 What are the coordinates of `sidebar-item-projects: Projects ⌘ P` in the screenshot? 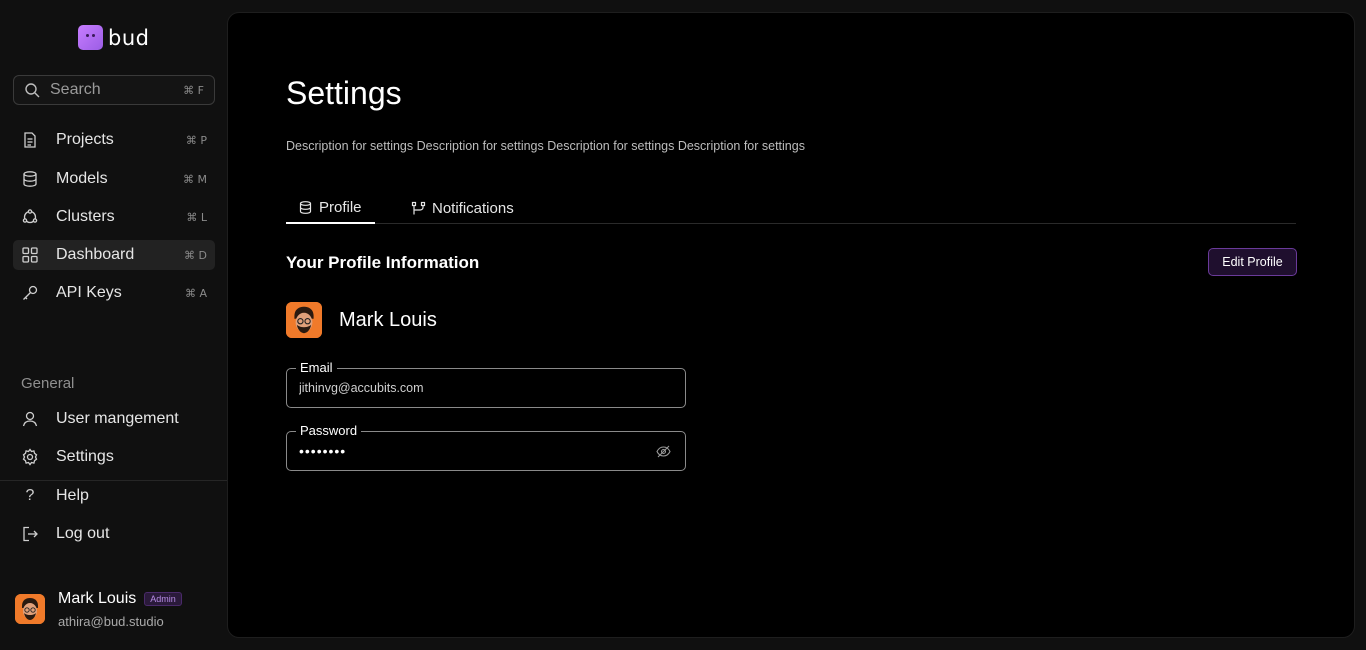 It's located at (114, 140).